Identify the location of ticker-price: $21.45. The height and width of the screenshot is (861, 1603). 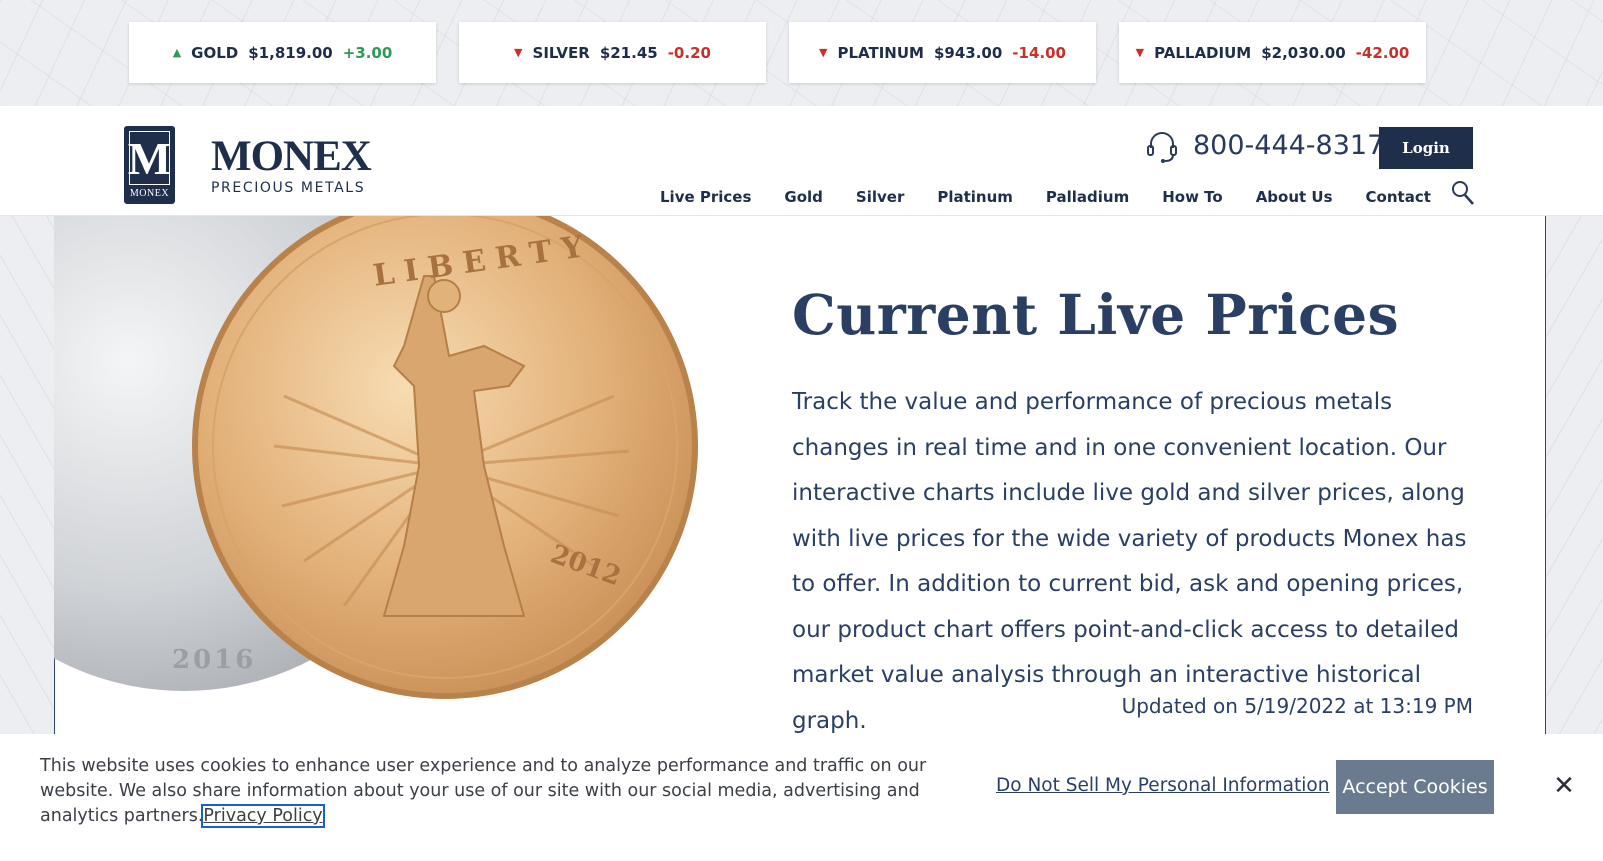
(628, 52).